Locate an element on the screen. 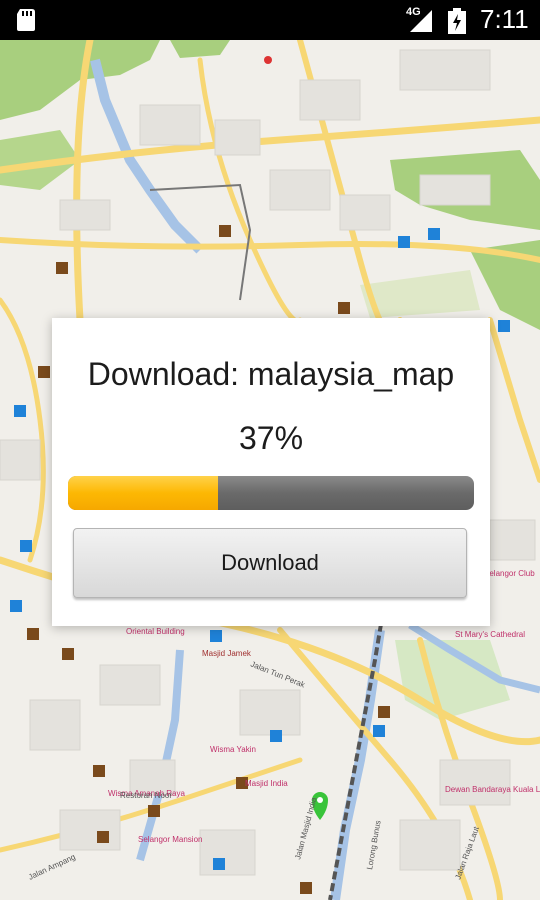 Image resolution: width=540 pixels, height=900 pixels. sd-card-icon is located at coordinates (26, 20).